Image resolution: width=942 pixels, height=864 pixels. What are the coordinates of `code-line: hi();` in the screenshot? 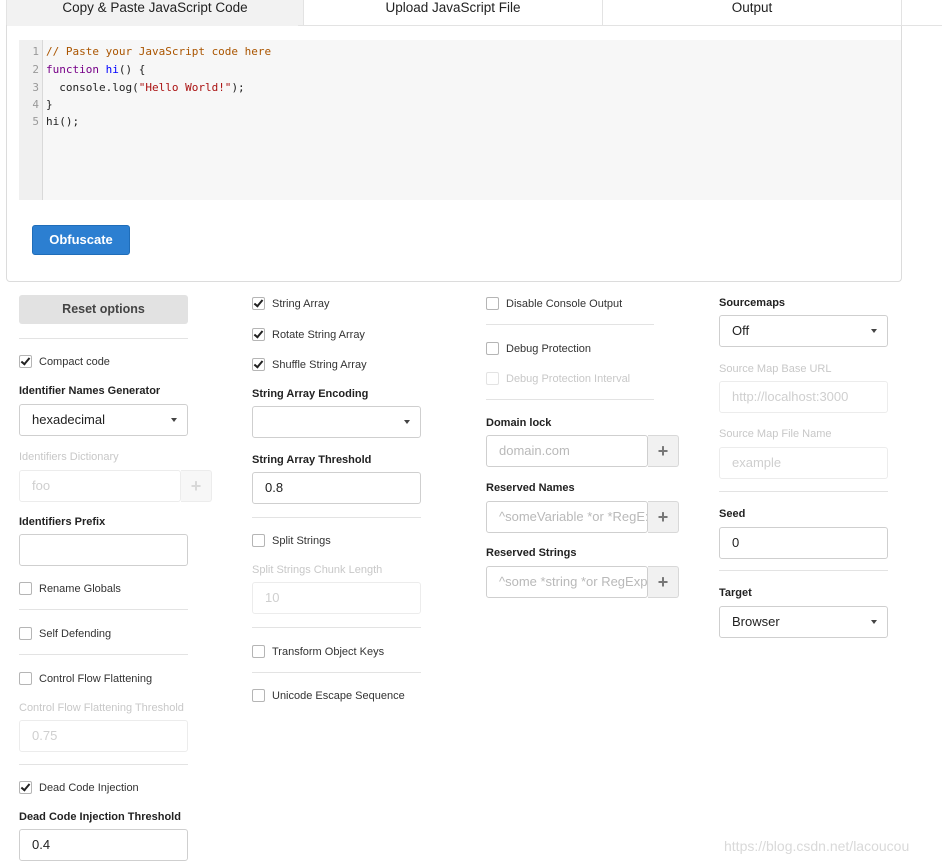 It's located at (63, 121).